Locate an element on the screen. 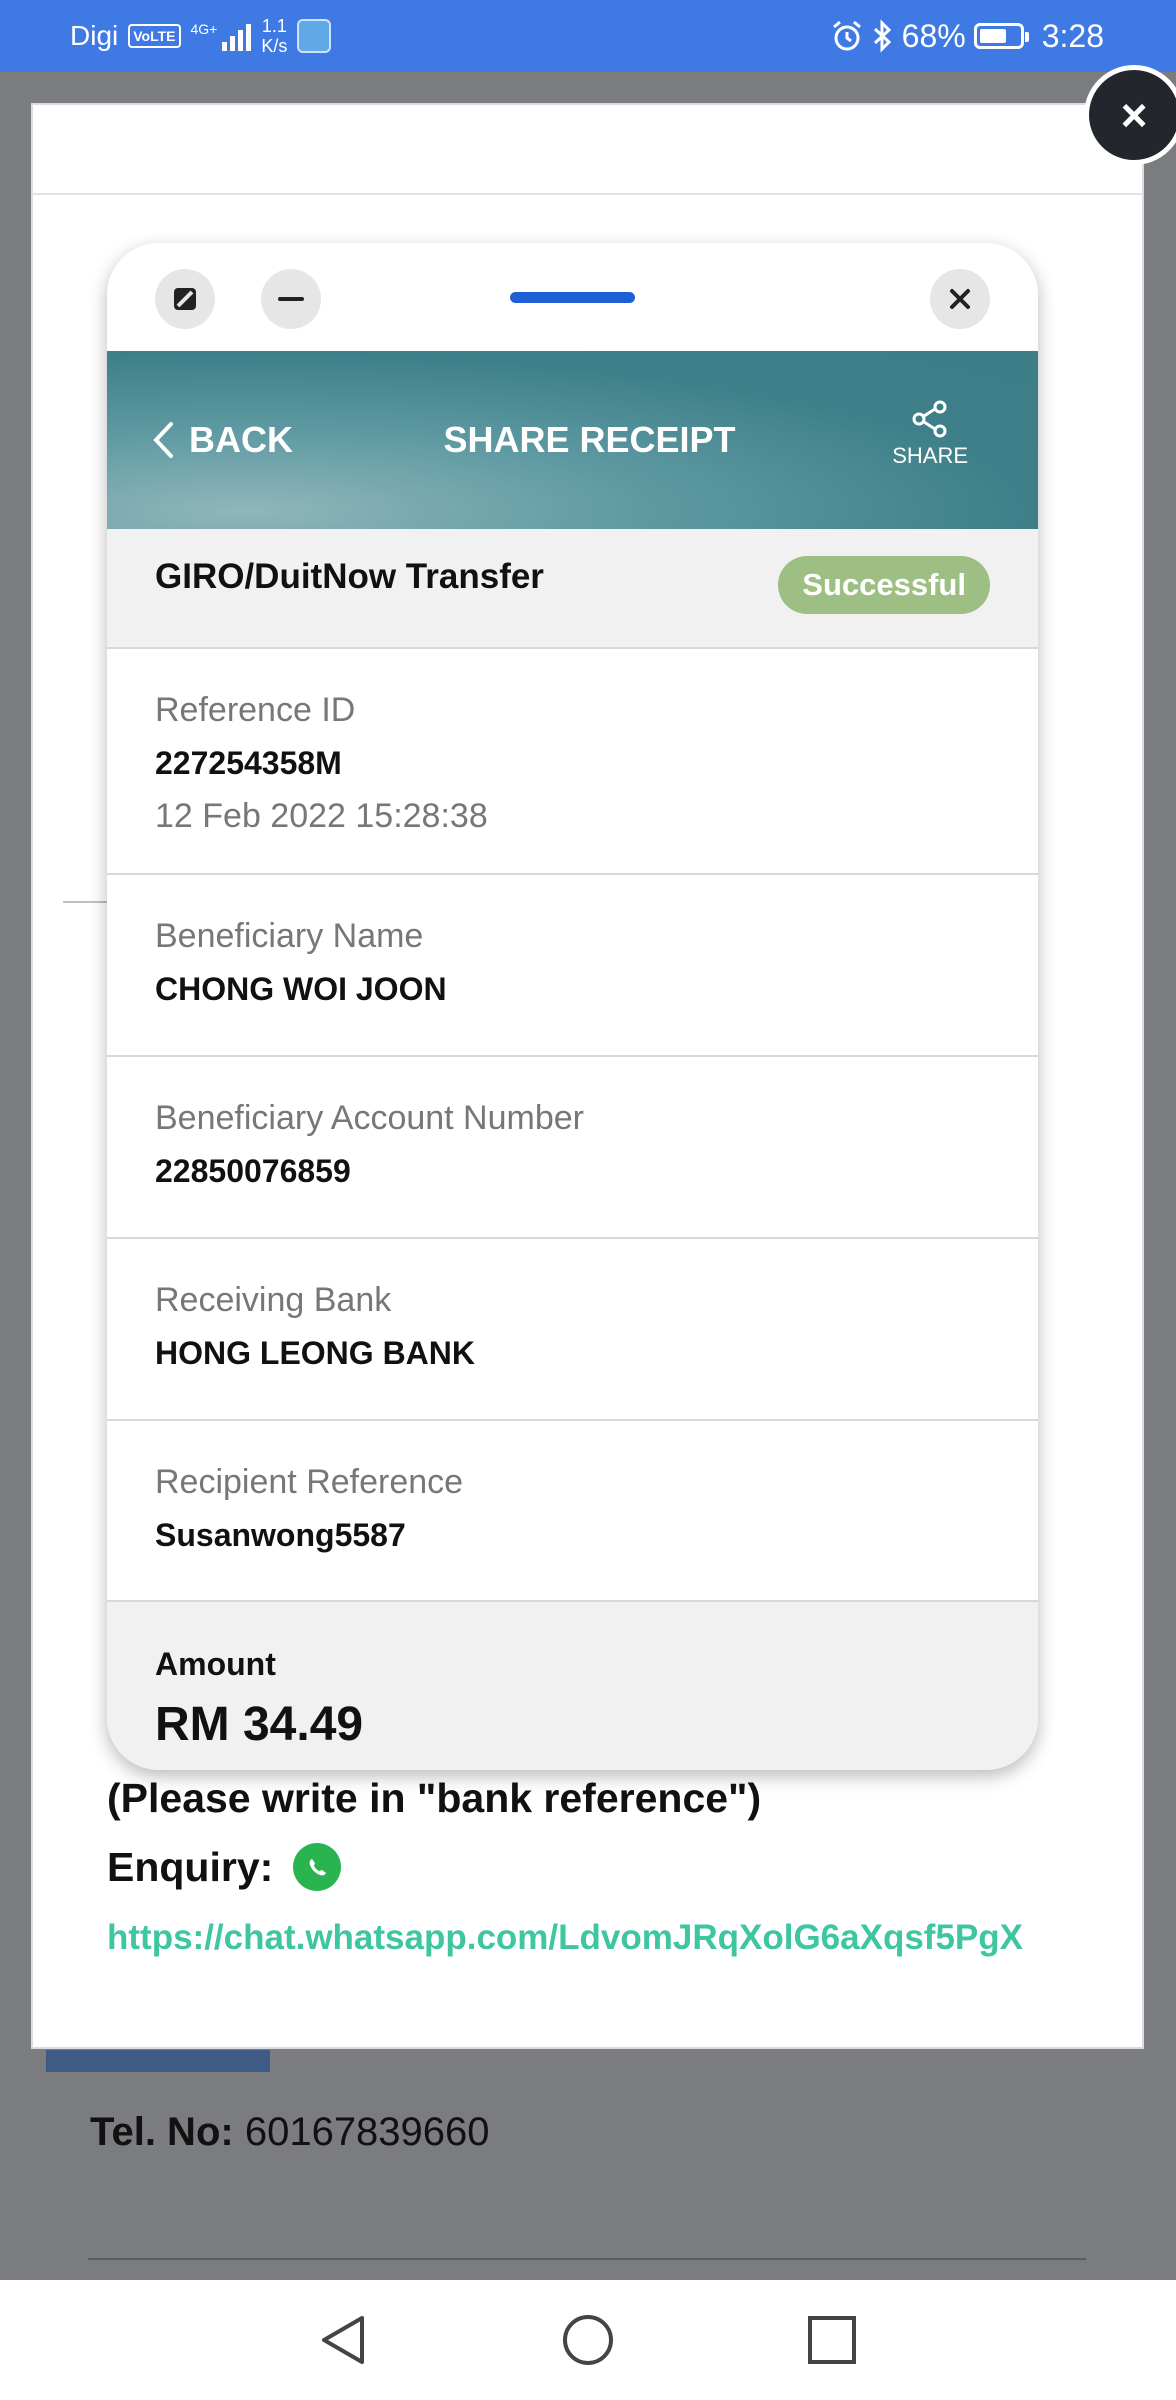 This screenshot has height=2400, width=1176. background-image-strip is located at coordinates (158, 2061).